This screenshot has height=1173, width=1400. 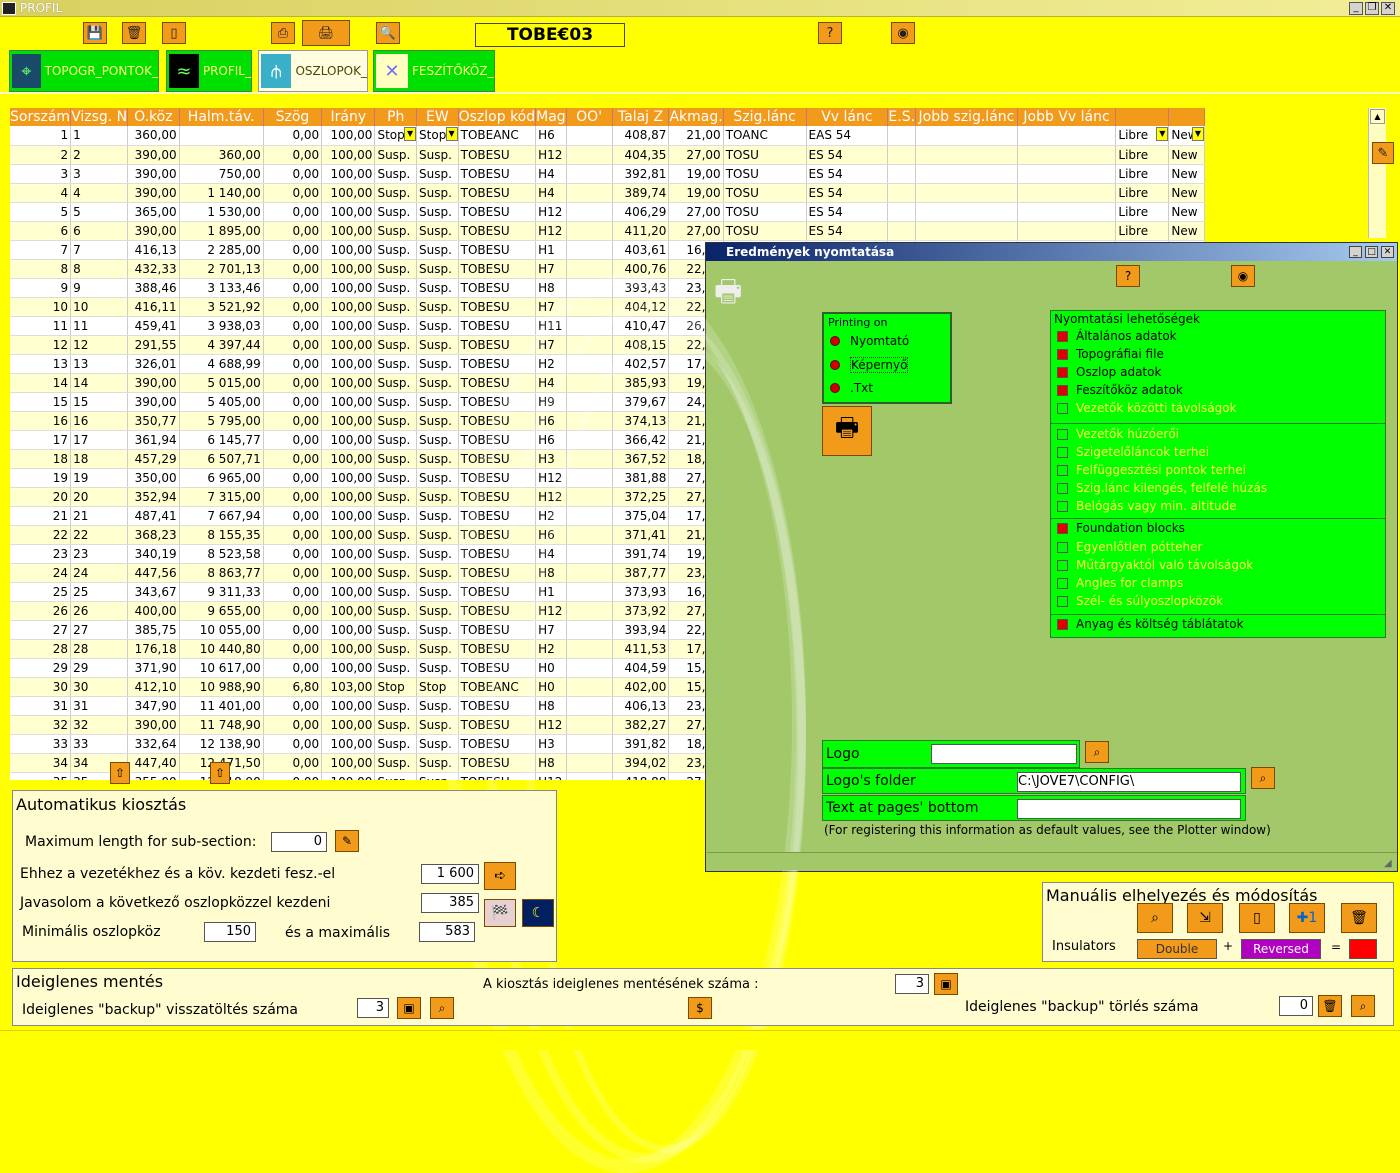 What do you see at coordinates (99, 630) in the screenshot?
I see `table-cell: 27` at bounding box center [99, 630].